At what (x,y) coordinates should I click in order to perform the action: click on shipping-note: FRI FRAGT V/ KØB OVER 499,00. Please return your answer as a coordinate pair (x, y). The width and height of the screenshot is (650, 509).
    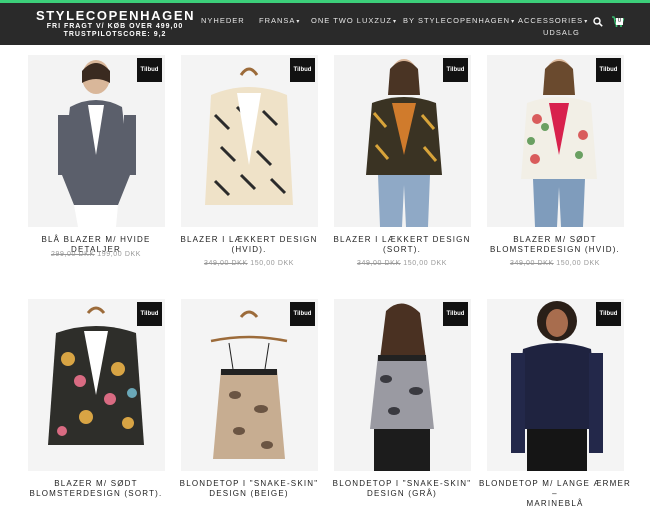
    Looking at the image, I should click on (115, 26).